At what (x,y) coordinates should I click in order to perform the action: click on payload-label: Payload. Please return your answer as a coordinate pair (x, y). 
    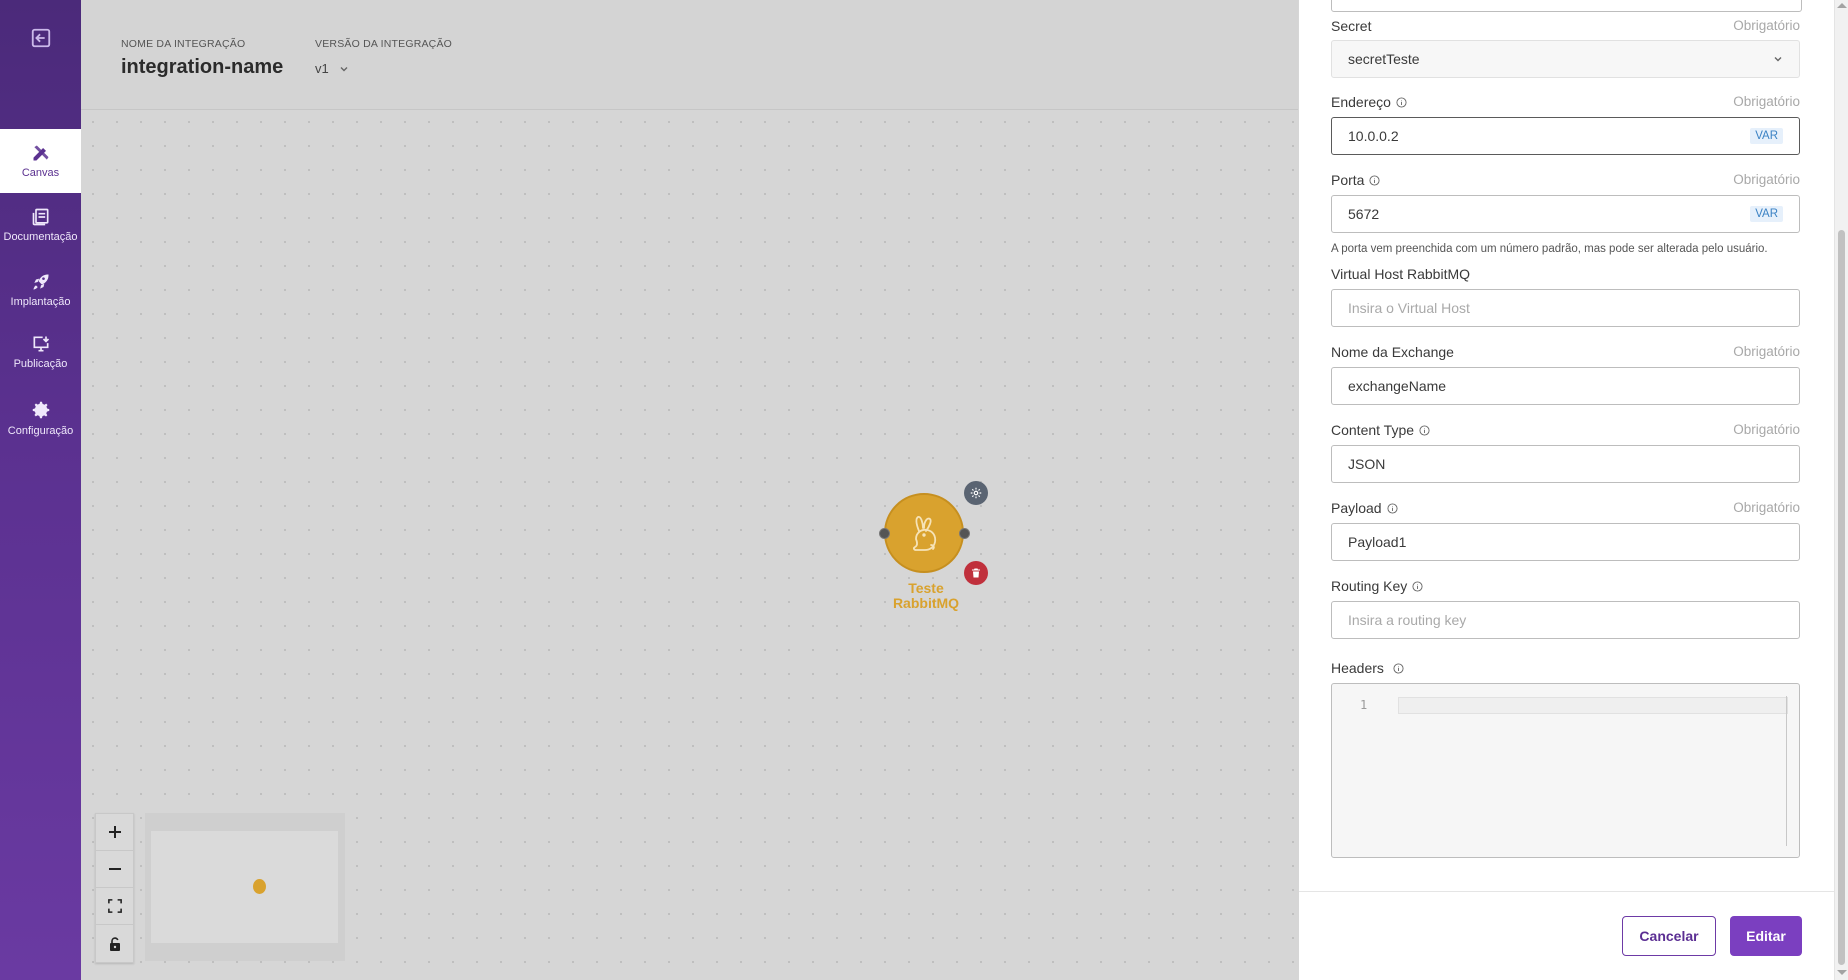
    Looking at the image, I should click on (1364, 508).